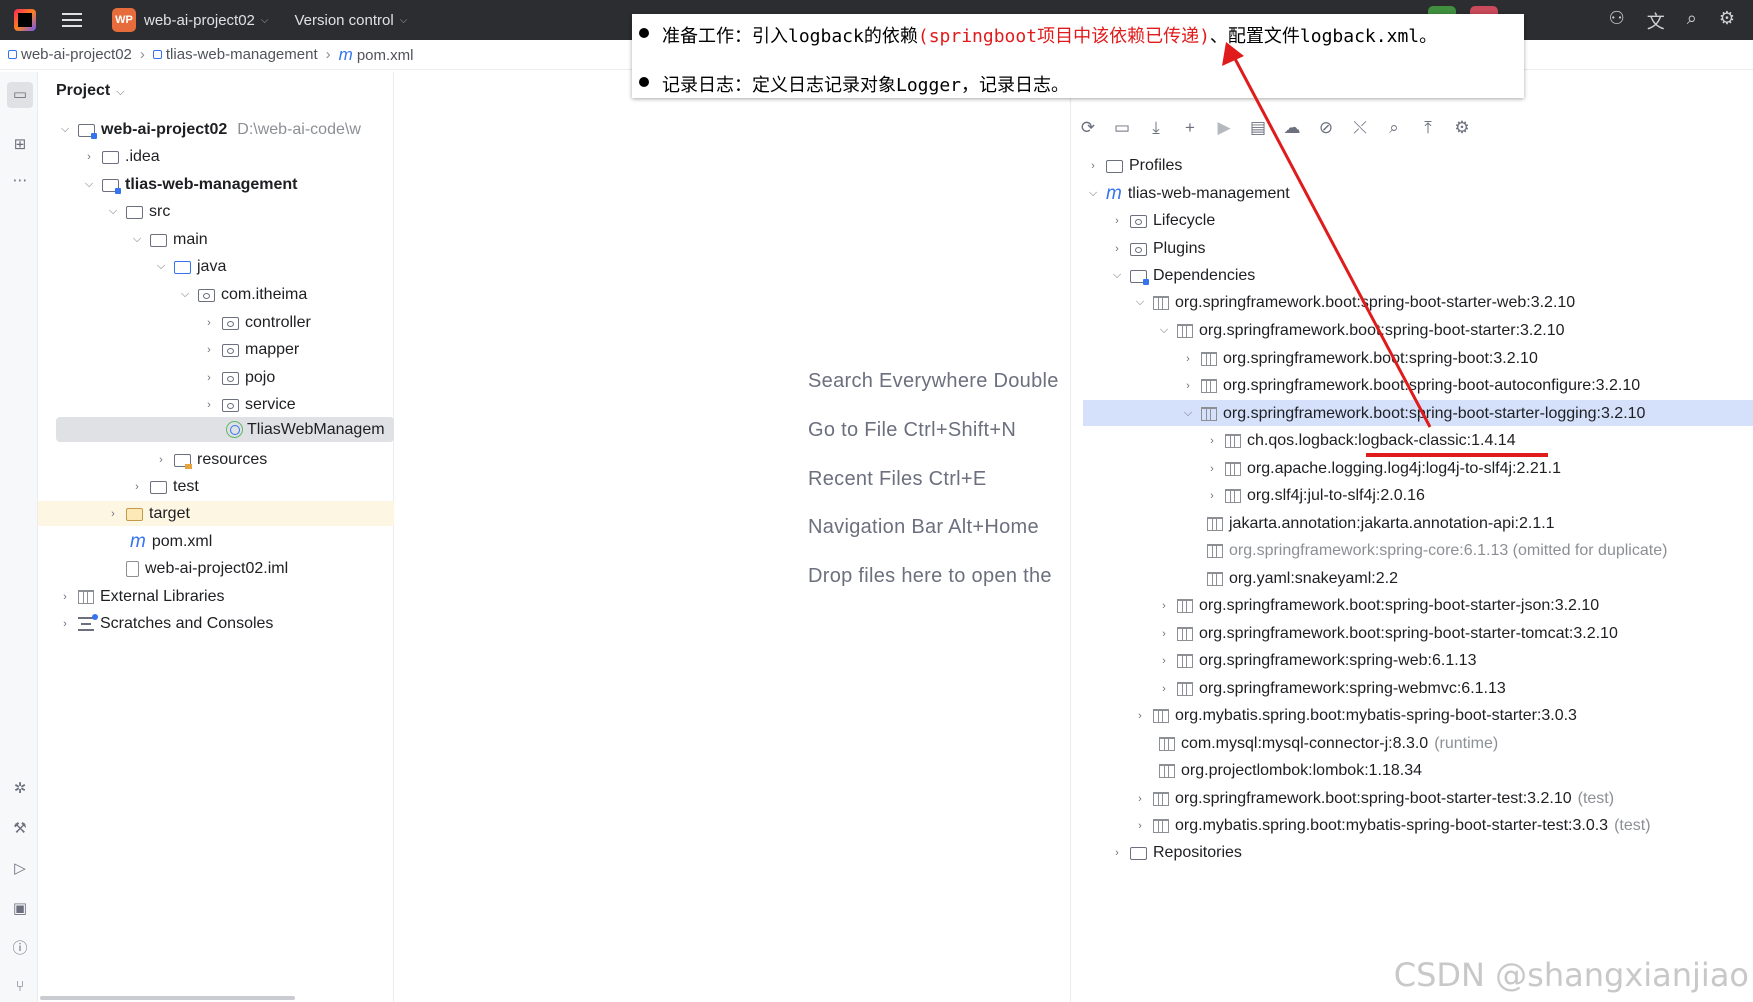 The width and height of the screenshot is (1753, 1002). Describe the element at coordinates (1233, 54) in the screenshot. I see `annotation-arrowhead` at that location.